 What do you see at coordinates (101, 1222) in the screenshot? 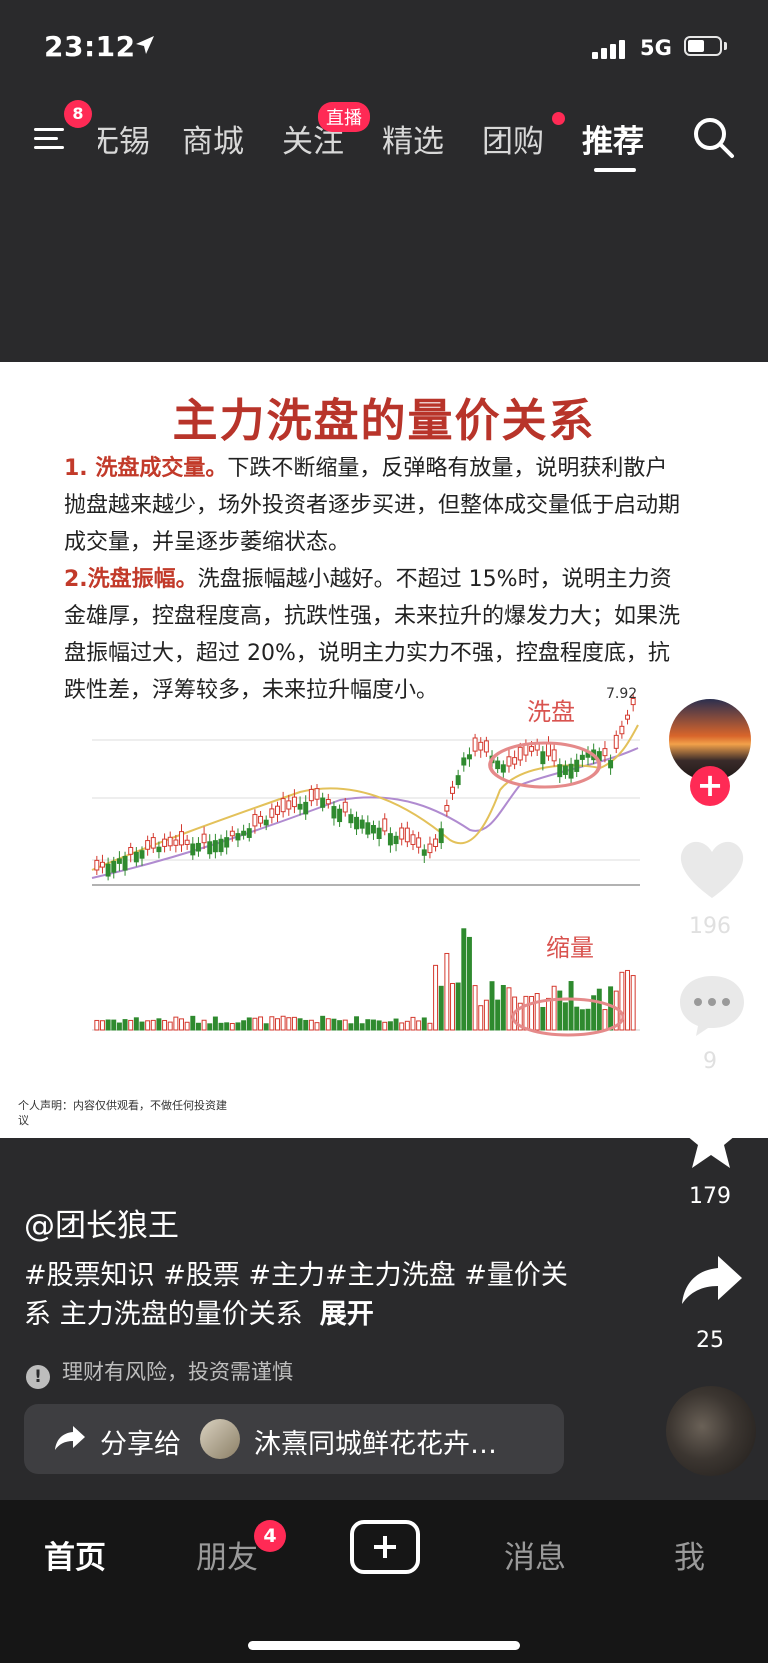
I see `author-name: @团长狼王` at bounding box center [101, 1222].